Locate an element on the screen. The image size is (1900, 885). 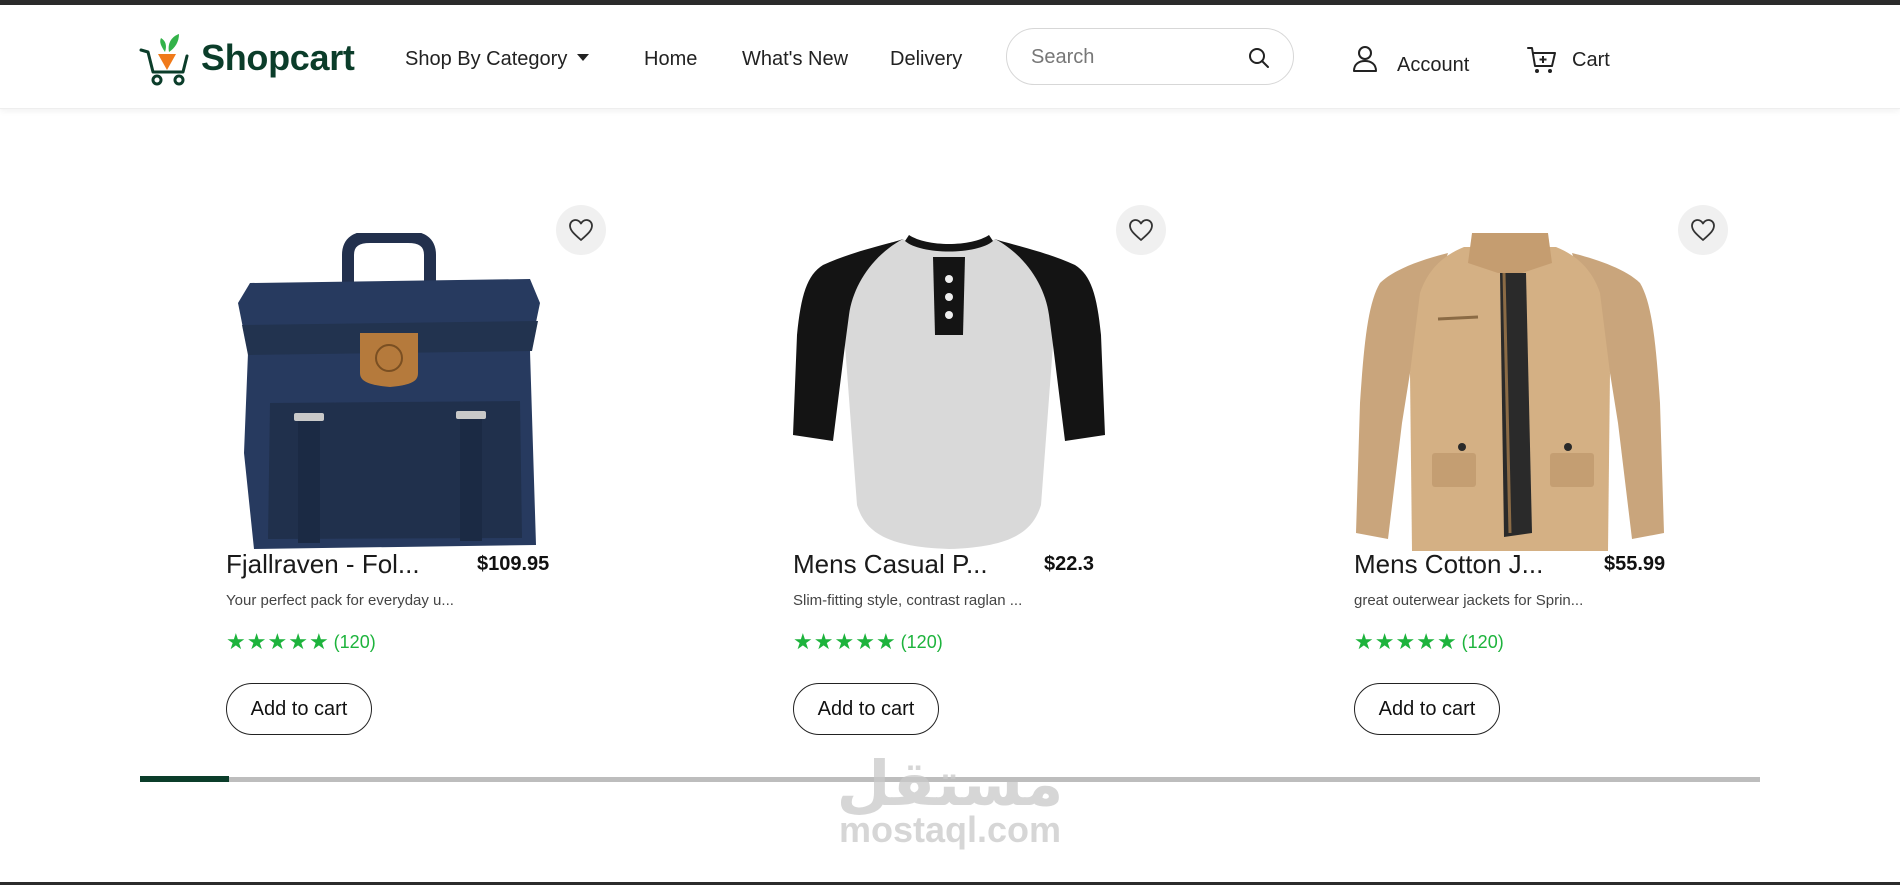
category-label: Shop By Category is located at coordinates (486, 59).